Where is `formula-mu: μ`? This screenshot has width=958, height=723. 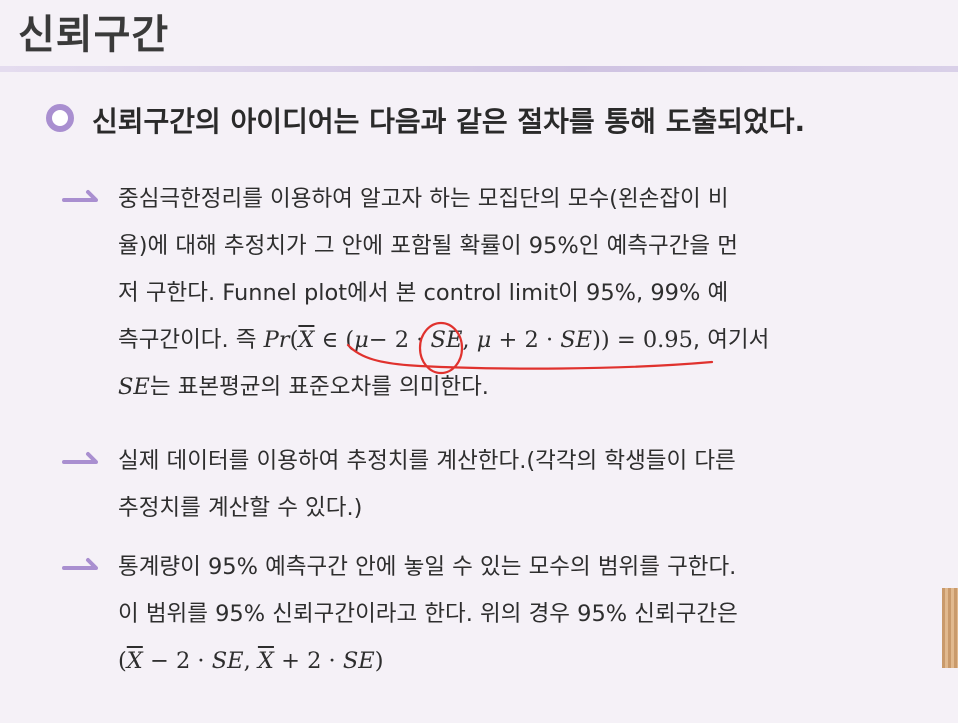
formula-mu: μ is located at coordinates (361, 340).